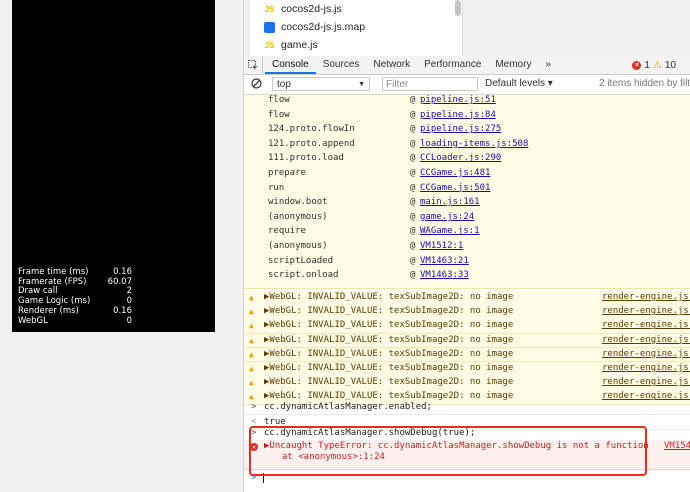 This screenshot has width=690, height=492. I want to click on console-input-text: cc.dynamicAtlasManager.enabled;, so click(348, 407).